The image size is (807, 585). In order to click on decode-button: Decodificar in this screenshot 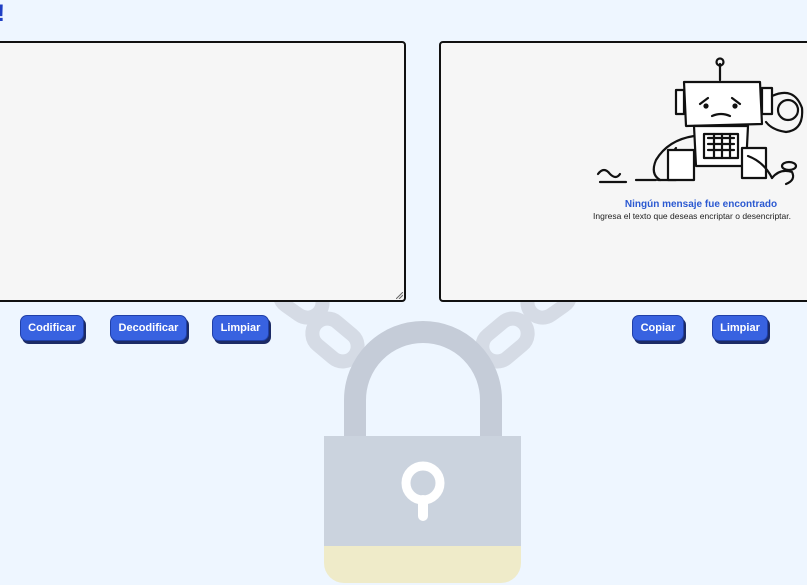, I will do `click(148, 328)`.